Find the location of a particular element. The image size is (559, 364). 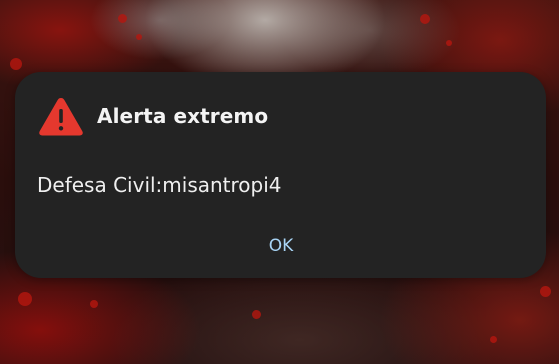

ok-button: OK is located at coordinates (281, 246).